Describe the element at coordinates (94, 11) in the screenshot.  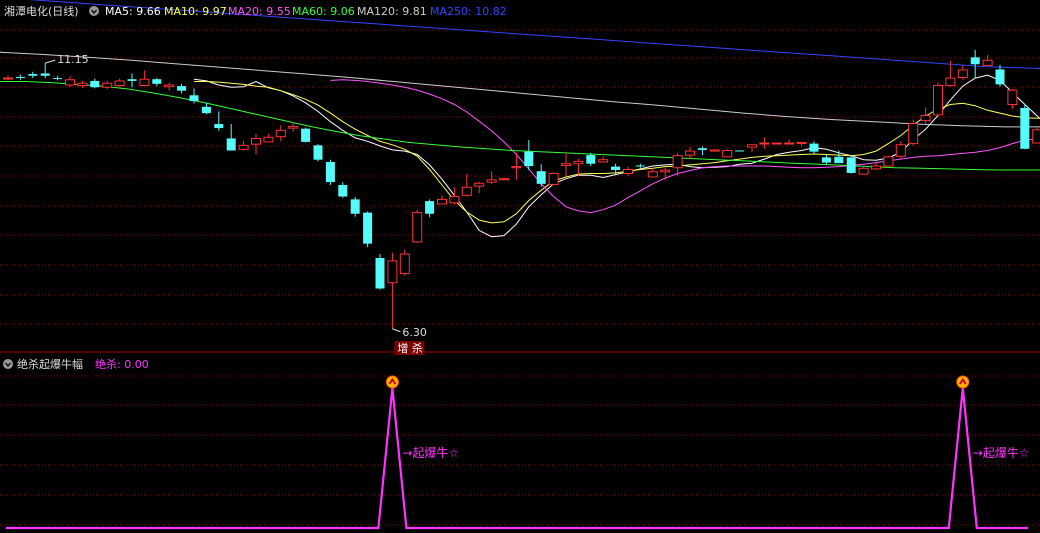
I see `panel-collapse-icon` at that location.